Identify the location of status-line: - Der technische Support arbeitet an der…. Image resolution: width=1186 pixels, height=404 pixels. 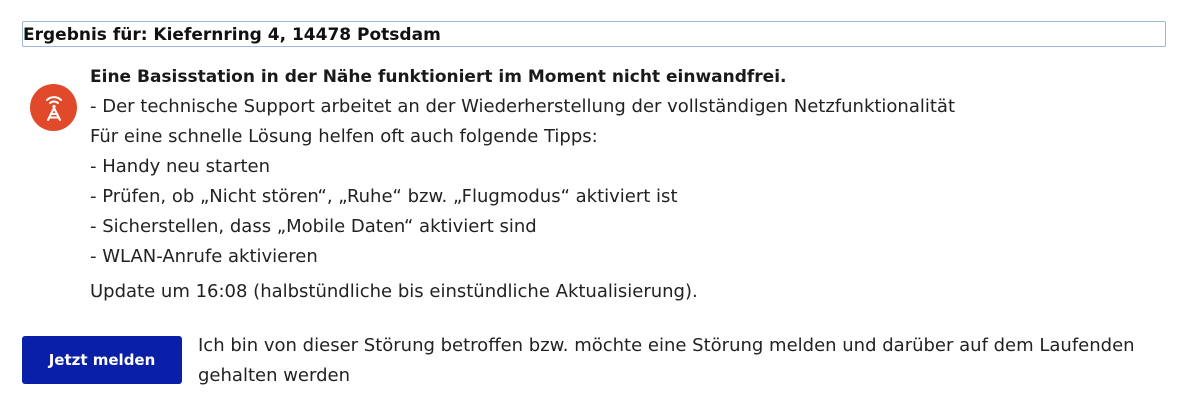
(523, 106).